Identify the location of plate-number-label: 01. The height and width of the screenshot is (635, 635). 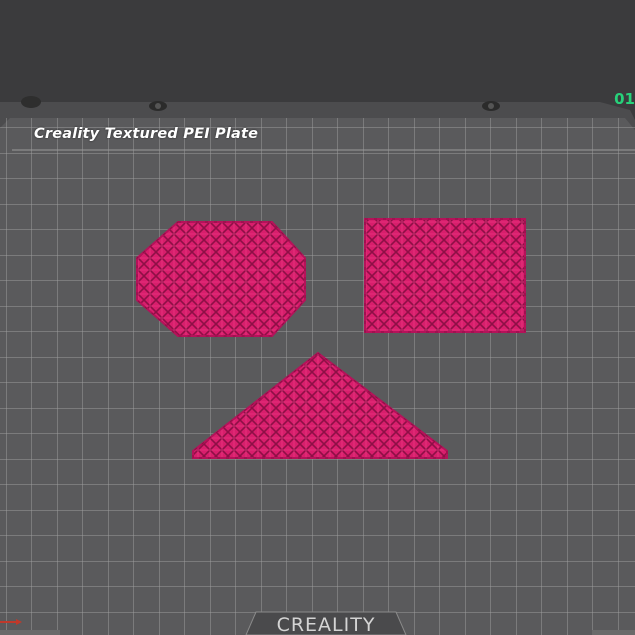
(624, 99).